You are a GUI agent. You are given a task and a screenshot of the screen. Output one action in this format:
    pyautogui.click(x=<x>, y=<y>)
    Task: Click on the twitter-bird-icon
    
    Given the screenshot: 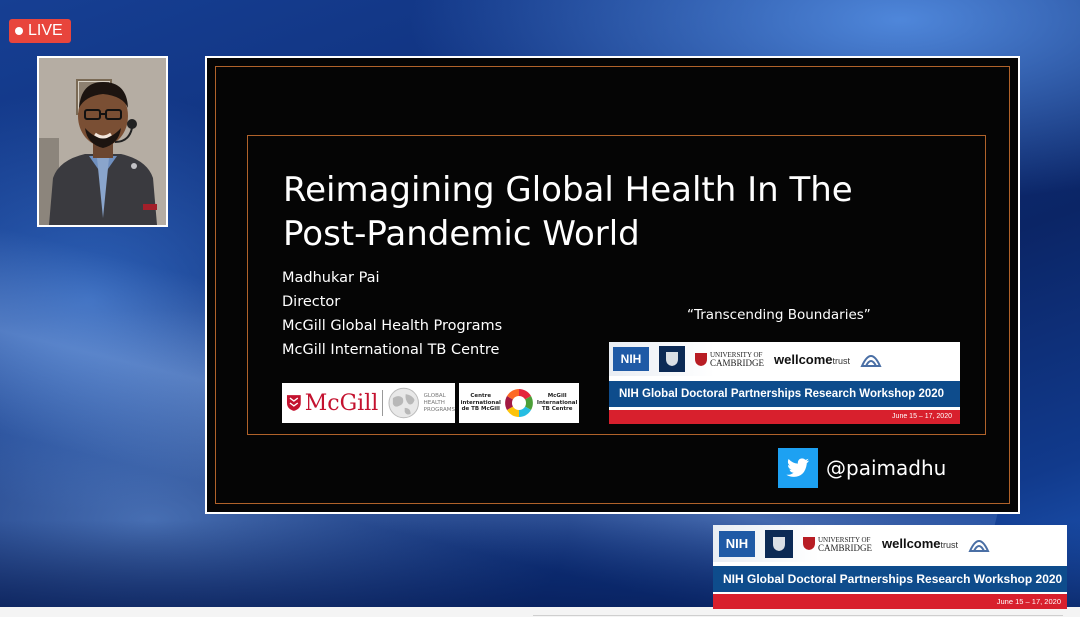 What is the action you would take?
    pyautogui.click(x=798, y=468)
    